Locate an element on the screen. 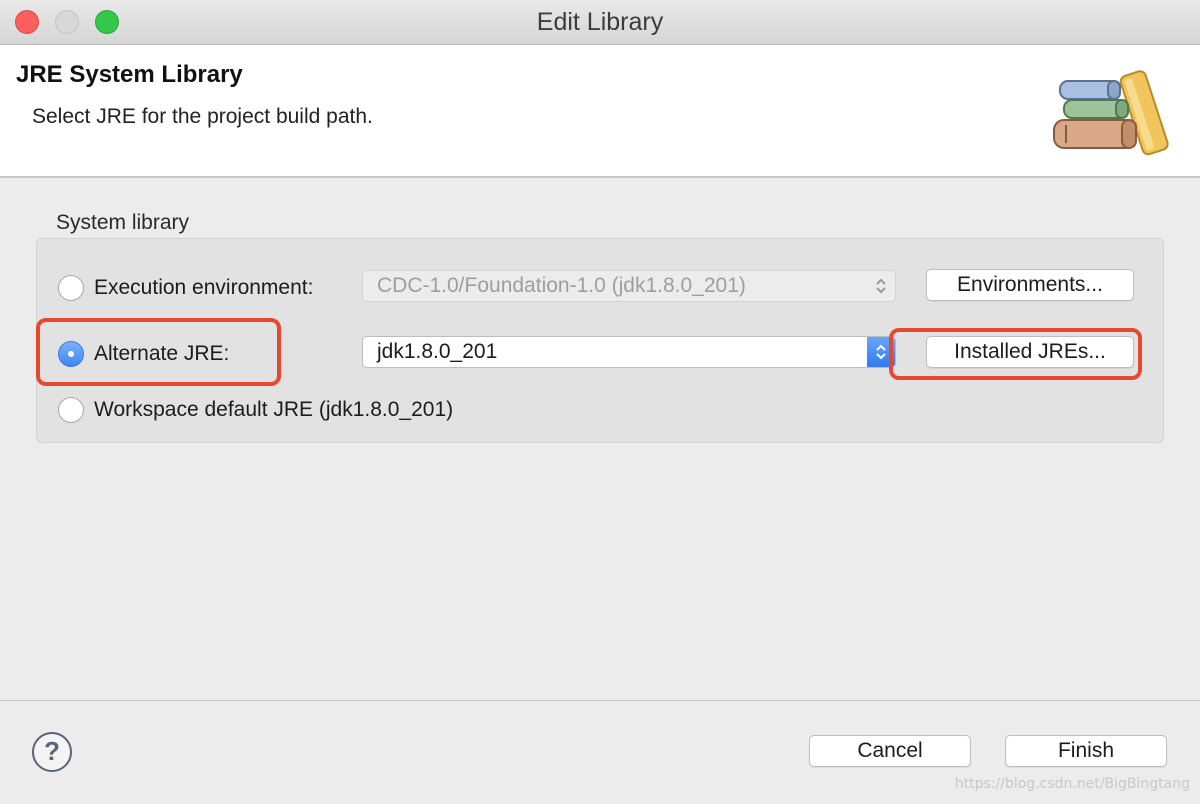  alternate-jre-select: jdk1.8.0_201 is located at coordinates (629, 352).